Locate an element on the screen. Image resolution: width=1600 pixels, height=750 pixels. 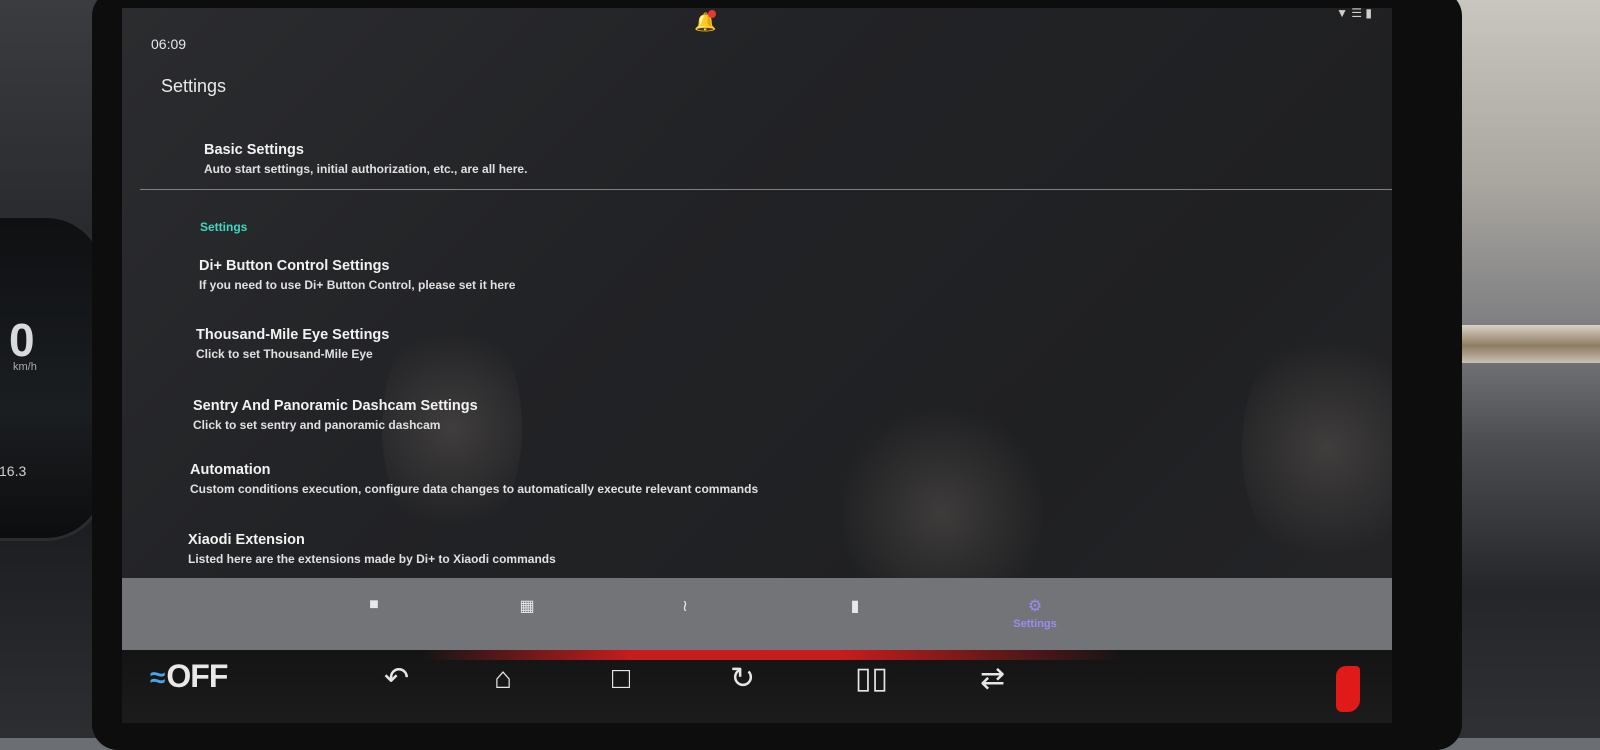
odometer-readout: 16.3 is located at coordinates (13, 471).